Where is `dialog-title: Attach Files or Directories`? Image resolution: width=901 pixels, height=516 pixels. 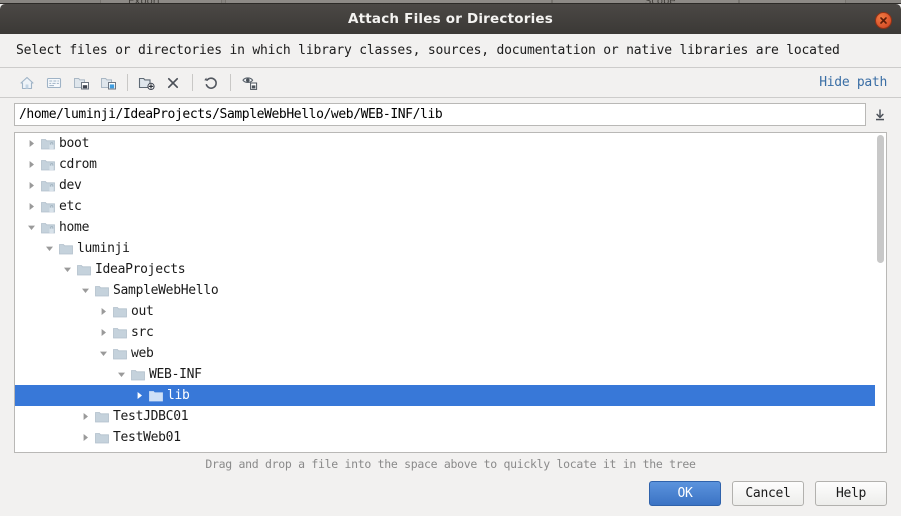
dialog-title: Attach Files or Directories is located at coordinates (450, 19).